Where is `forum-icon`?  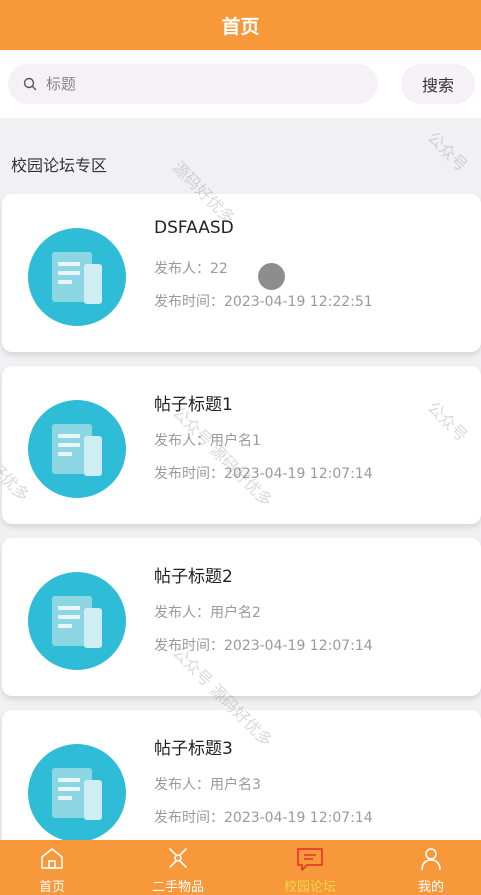
forum-icon is located at coordinates (310, 861).